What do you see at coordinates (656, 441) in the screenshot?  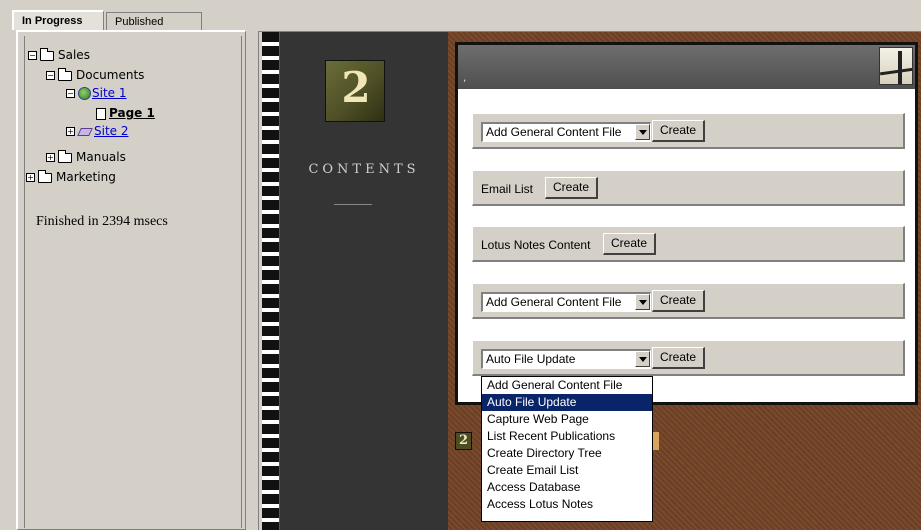 I see `mini-logo-tail` at bounding box center [656, 441].